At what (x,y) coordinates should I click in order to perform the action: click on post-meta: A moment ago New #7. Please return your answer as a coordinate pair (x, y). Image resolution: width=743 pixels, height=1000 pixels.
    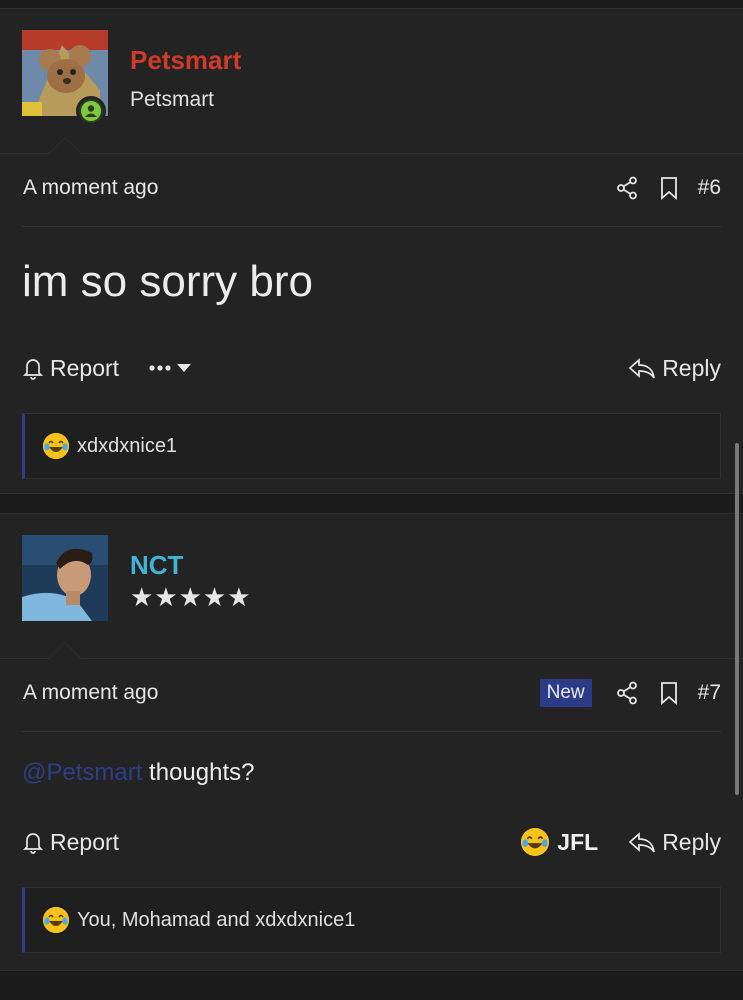
    Looking at the image, I should click on (371, 695).